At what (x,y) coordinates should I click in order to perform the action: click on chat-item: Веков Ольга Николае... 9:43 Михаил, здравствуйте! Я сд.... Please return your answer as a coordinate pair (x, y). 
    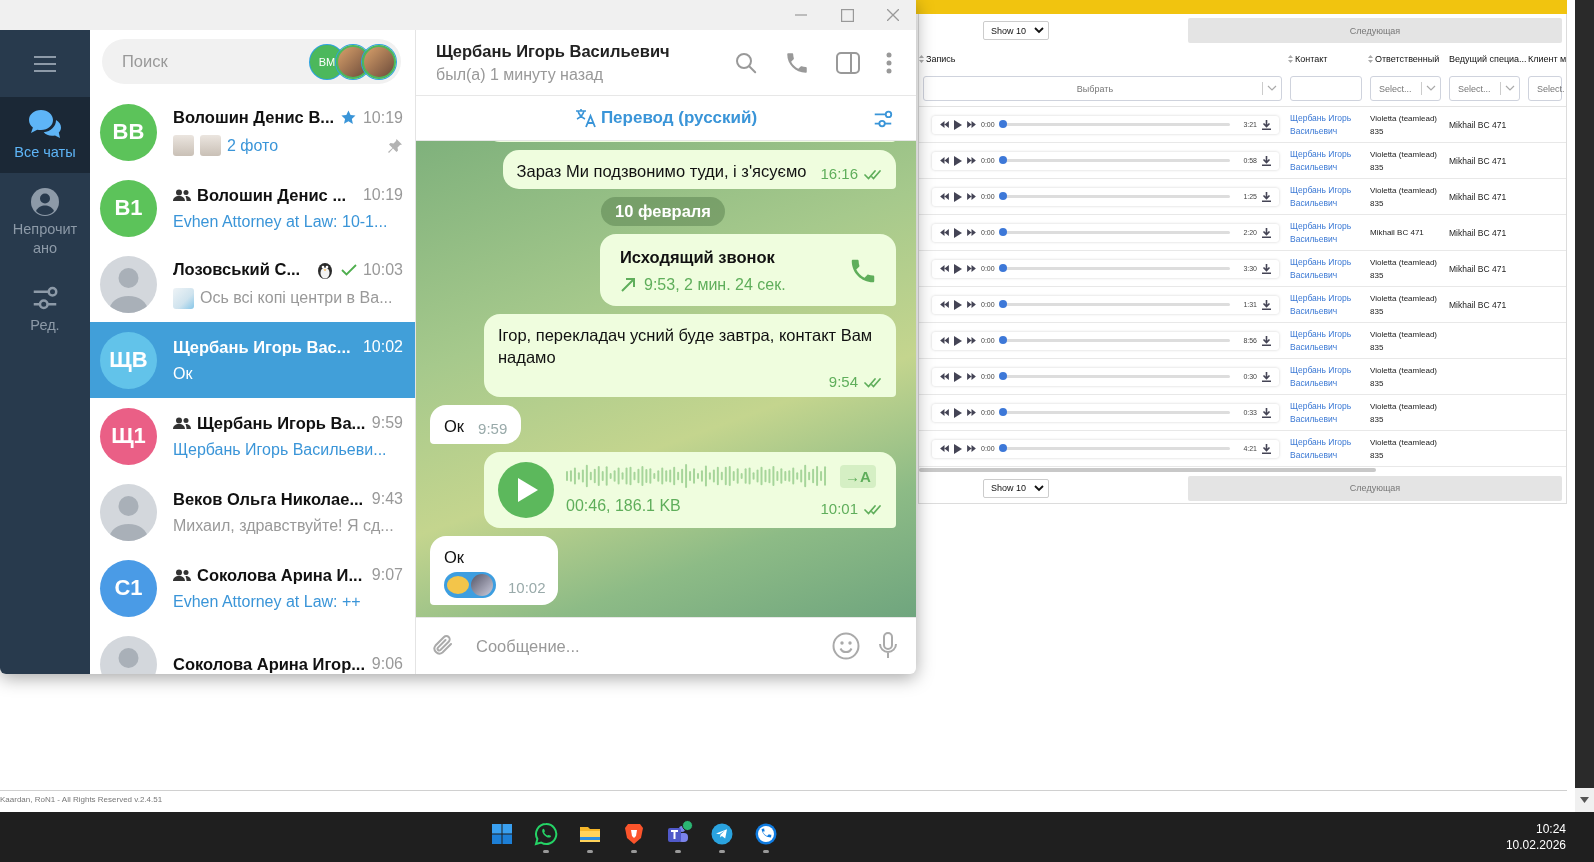
    Looking at the image, I should click on (252, 512).